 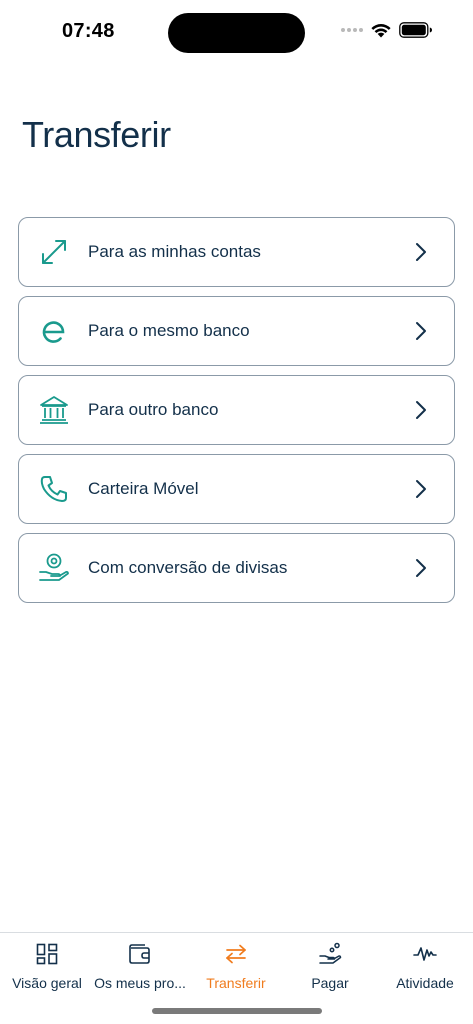 I want to click on option-currency-conversion: Com conversão de divisas, so click(x=236, y=568).